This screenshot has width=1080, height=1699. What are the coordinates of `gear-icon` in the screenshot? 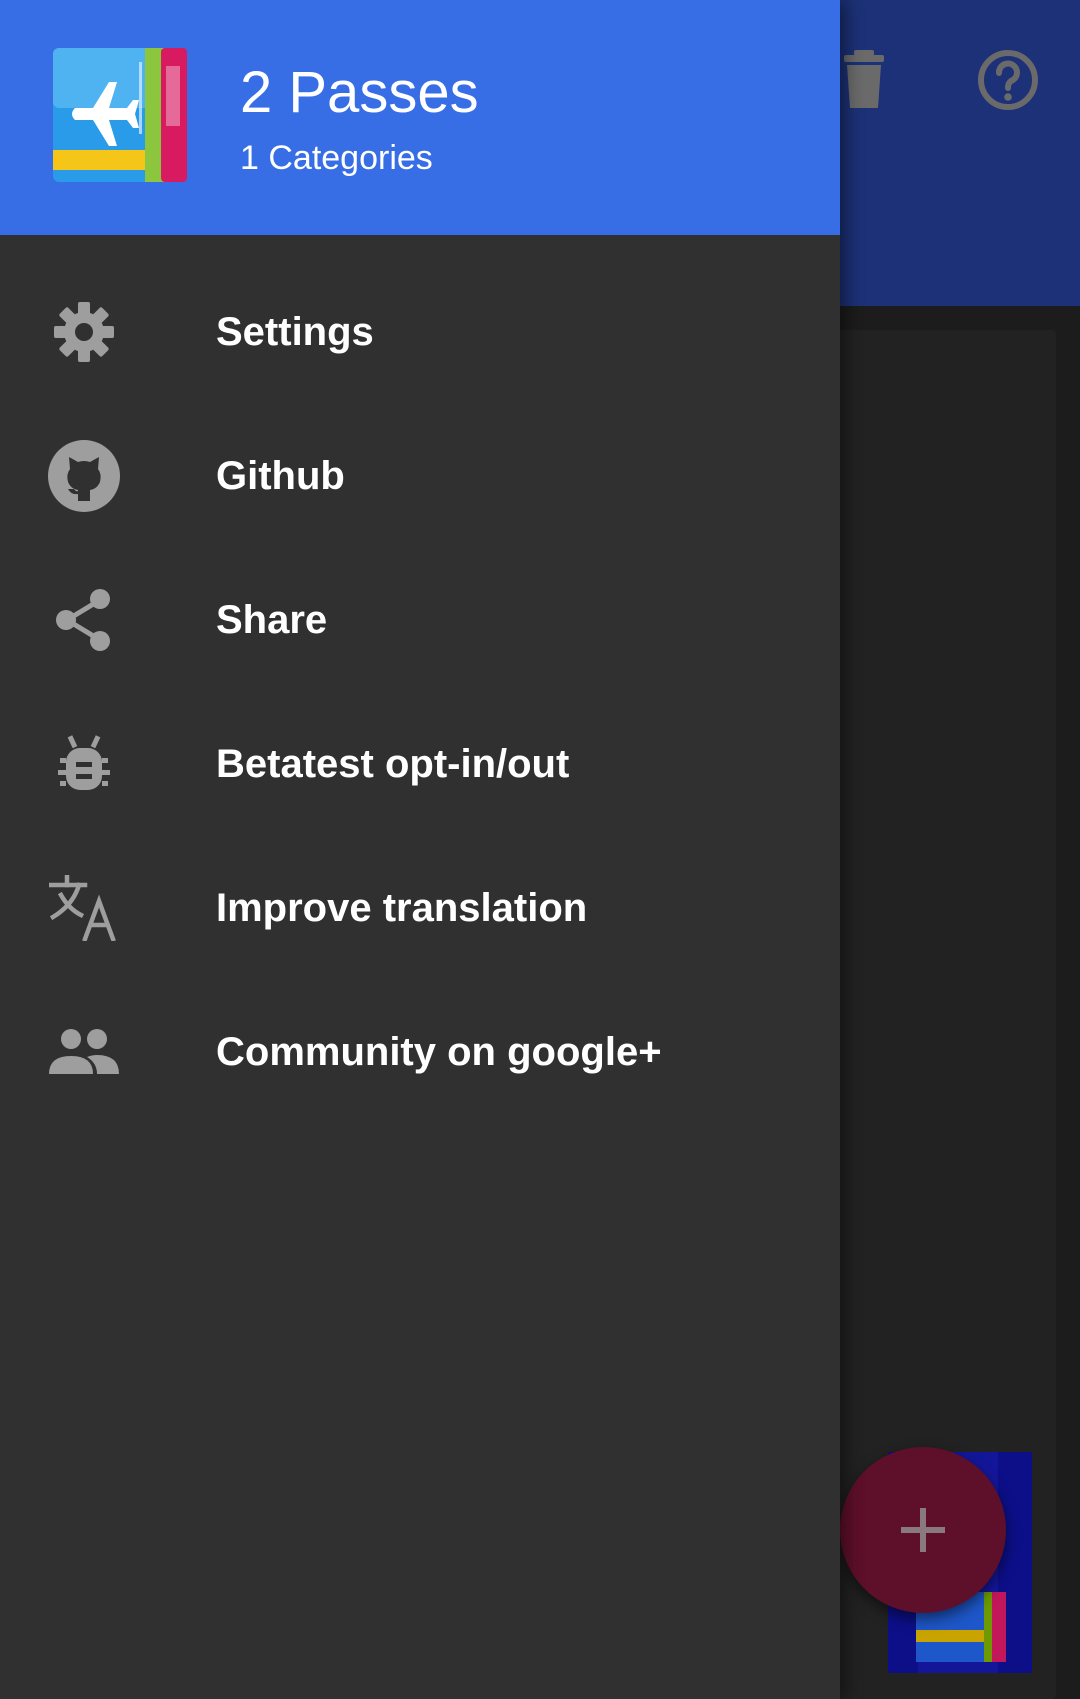 It's located at (84, 332).